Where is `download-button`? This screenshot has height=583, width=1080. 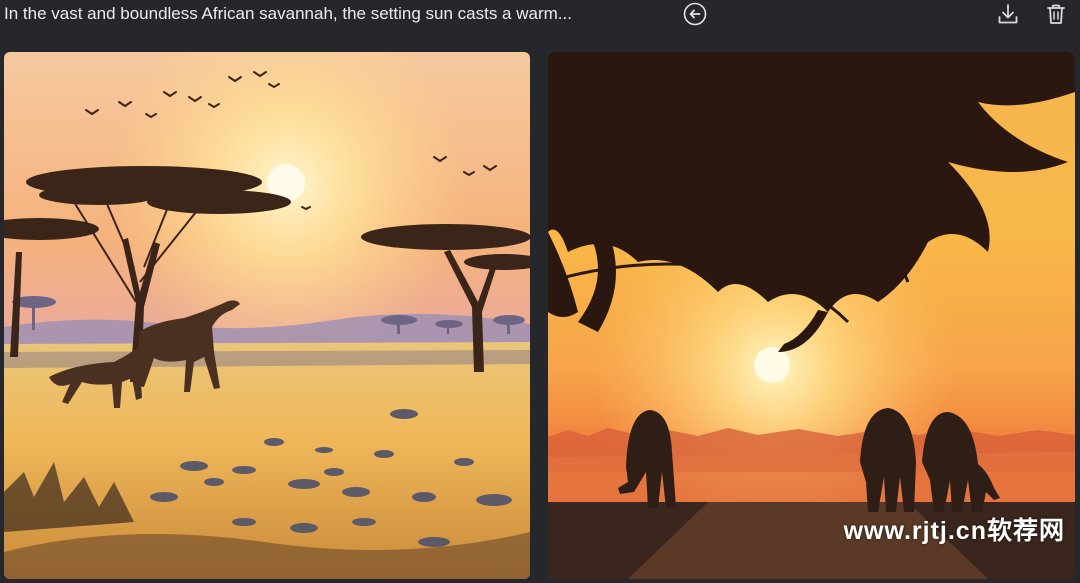
download-button is located at coordinates (1008, 14).